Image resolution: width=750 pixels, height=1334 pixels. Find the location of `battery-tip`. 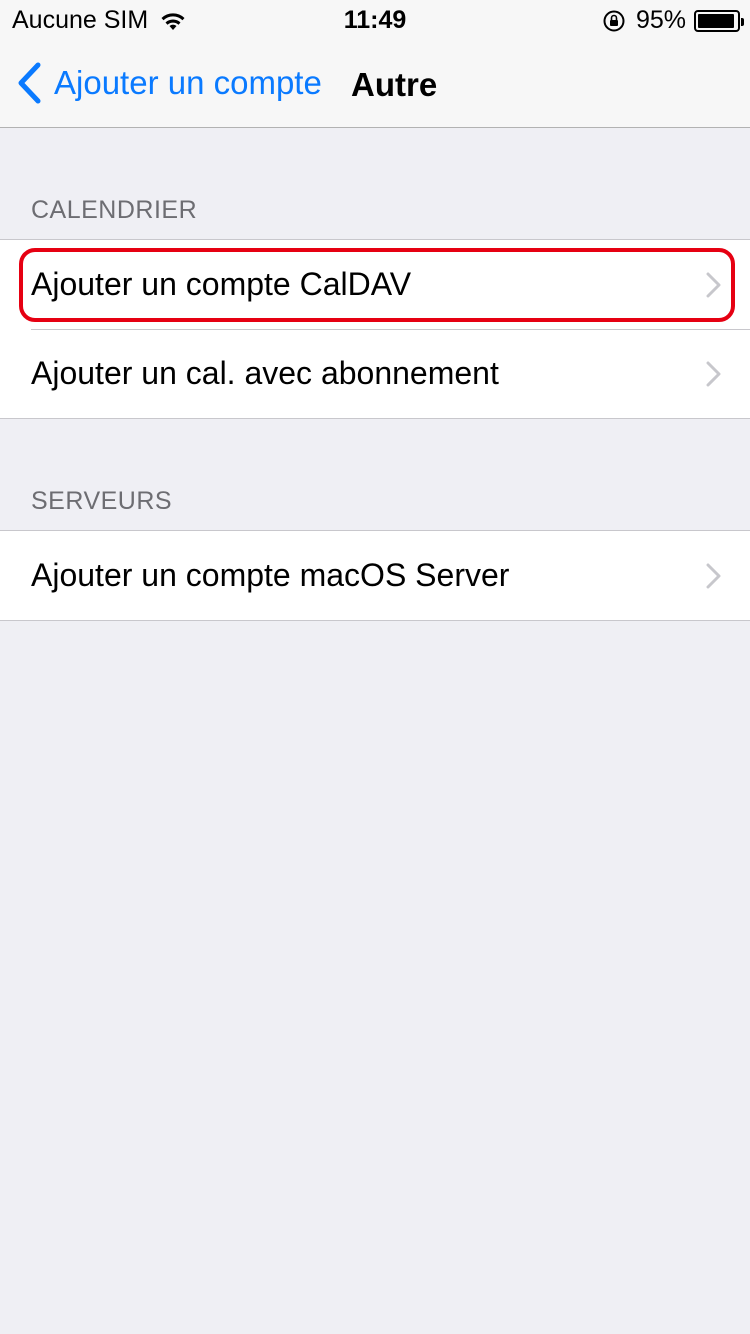

battery-tip is located at coordinates (742, 21).